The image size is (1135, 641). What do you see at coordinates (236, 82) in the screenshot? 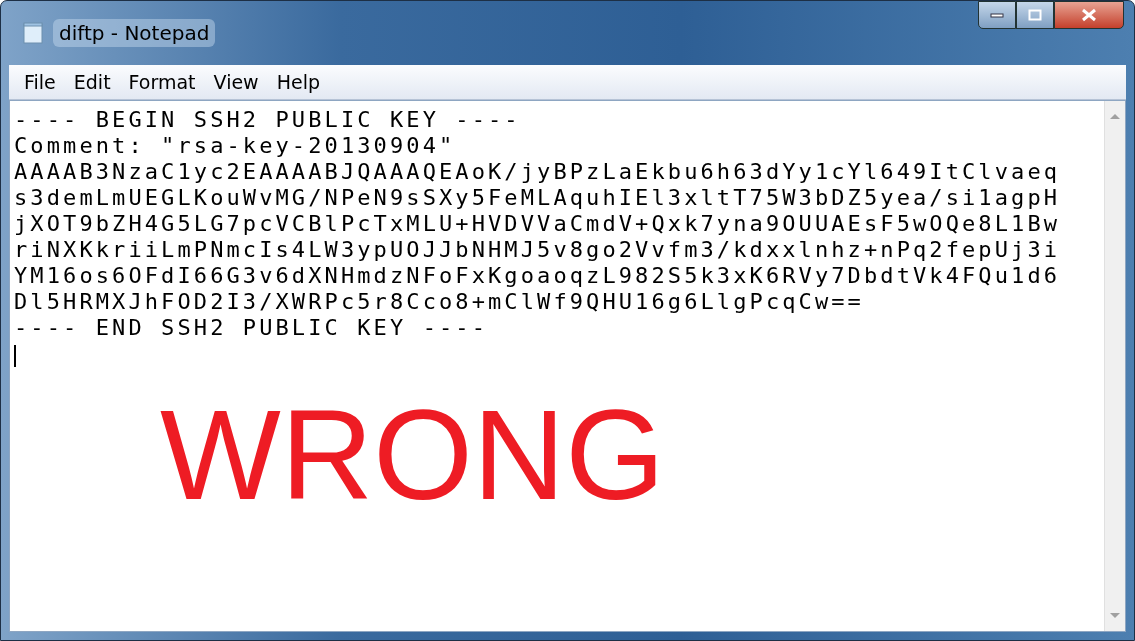
I see `menu-item: View` at bounding box center [236, 82].